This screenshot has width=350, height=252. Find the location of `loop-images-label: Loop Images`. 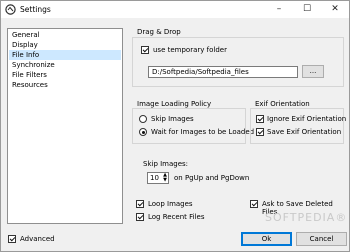

loop-images-label: Loop Images is located at coordinates (170, 204).